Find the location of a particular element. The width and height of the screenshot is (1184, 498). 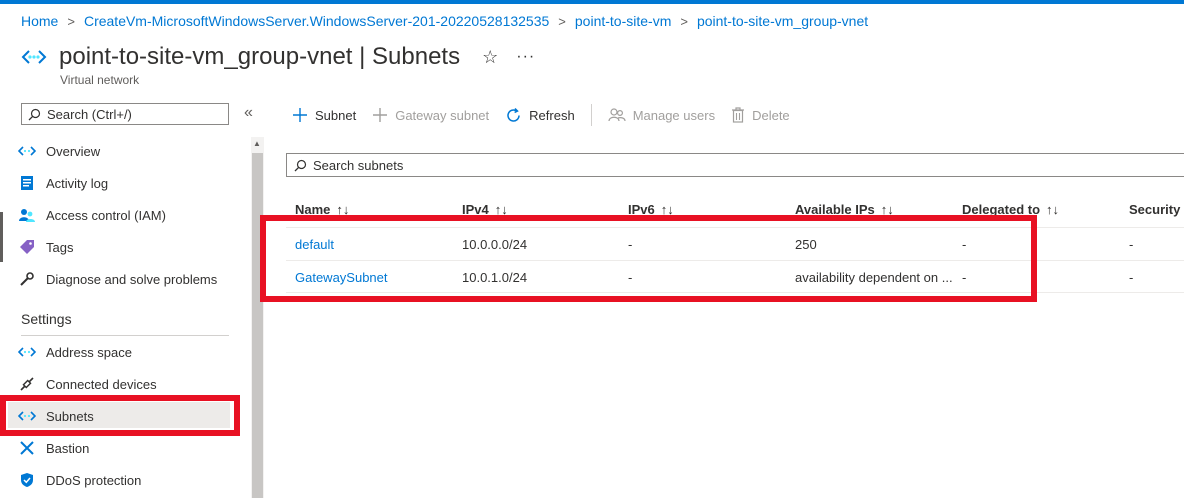

refresh-icon is located at coordinates (513, 115).